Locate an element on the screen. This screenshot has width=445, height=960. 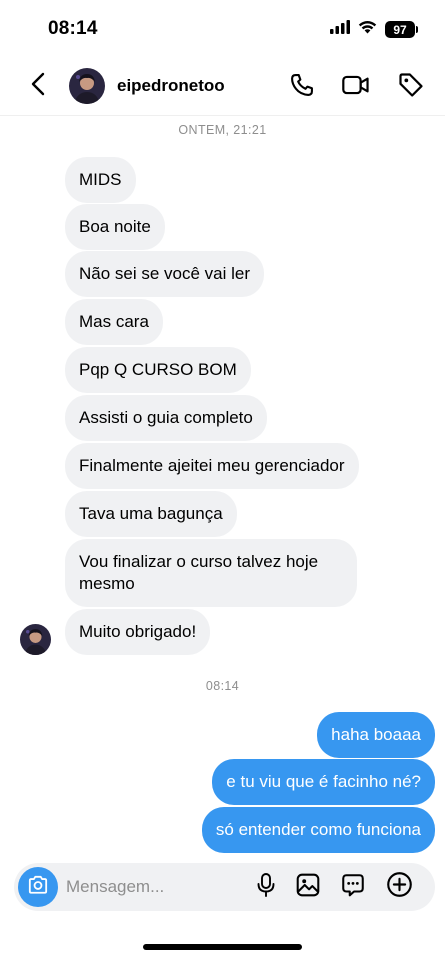
incoming-message: Finalmente ajeitei meu gerenciador is located at coordinates (212, 466).